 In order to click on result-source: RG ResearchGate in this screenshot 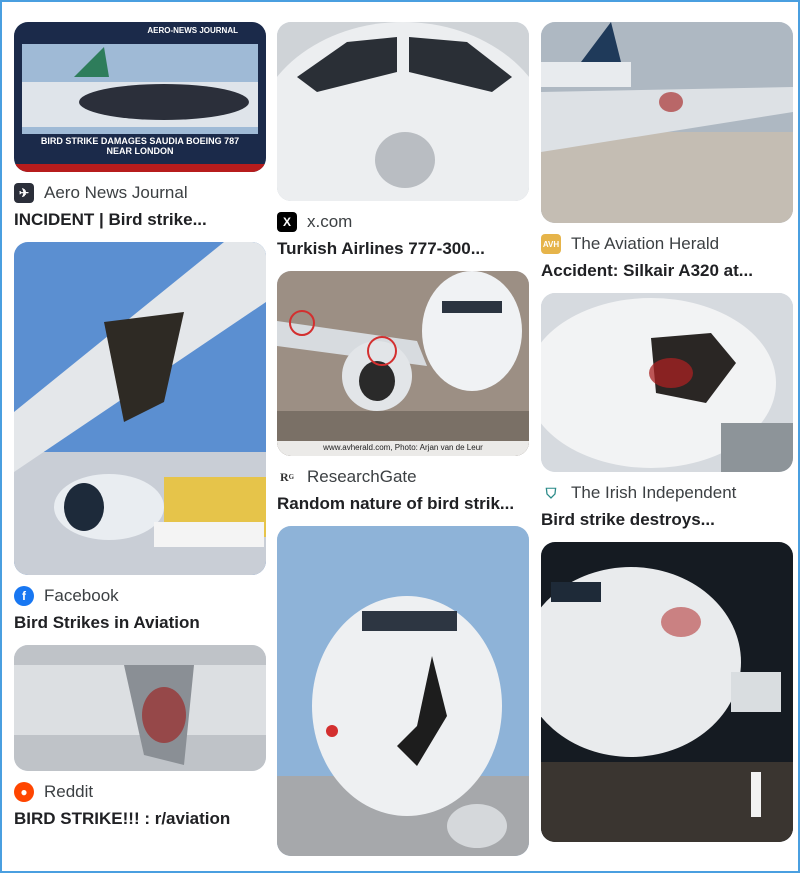, I will do `click(403, 477)`.